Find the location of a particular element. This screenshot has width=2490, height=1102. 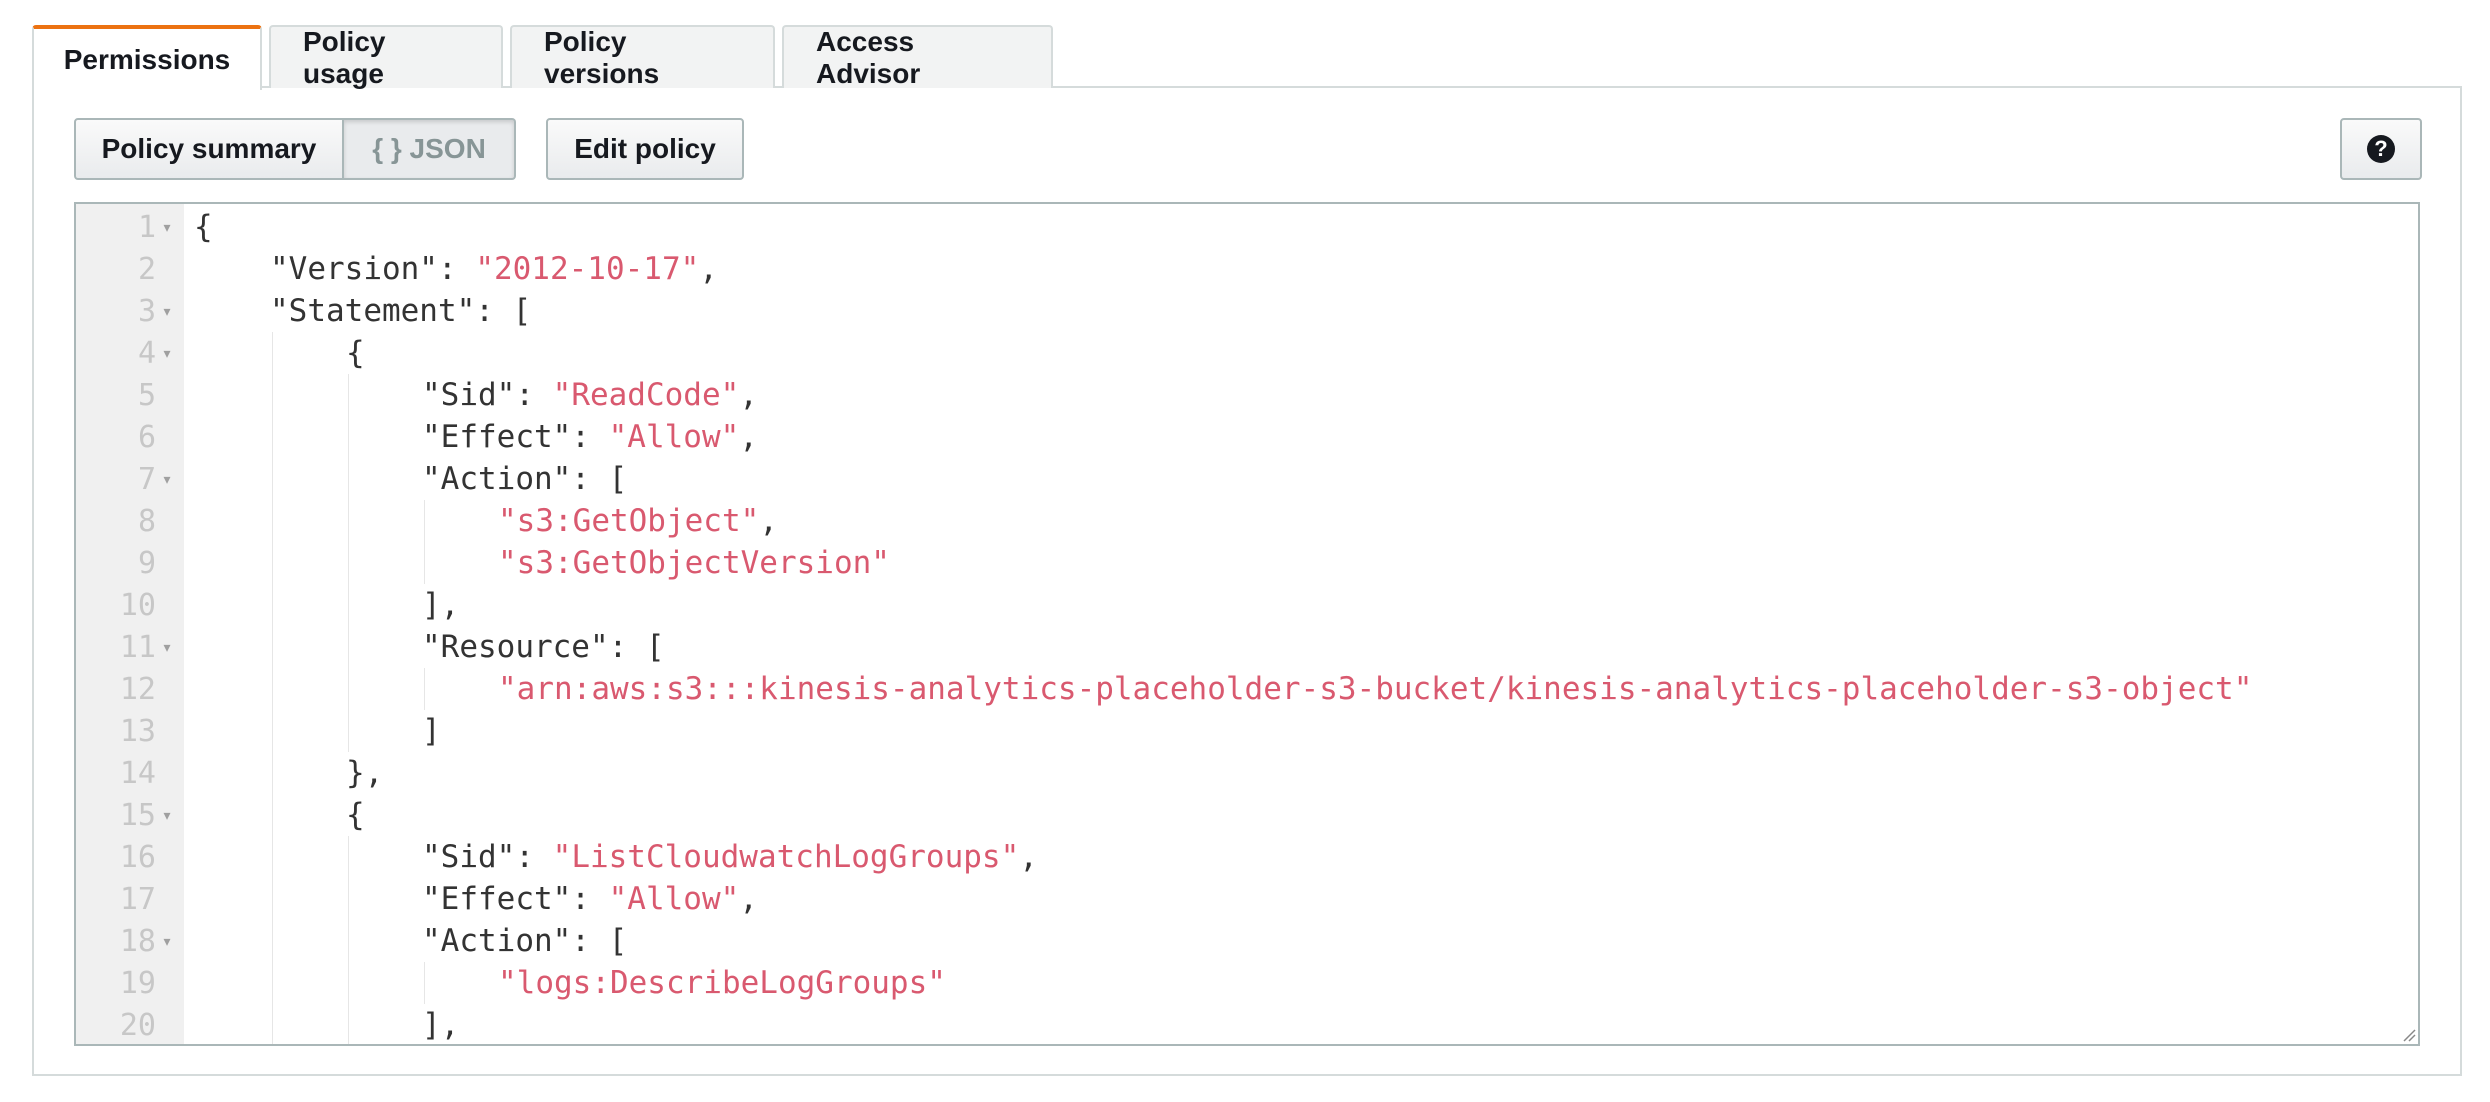

code-text: "Effect": "Allow", is located at coordinates (590, 437).